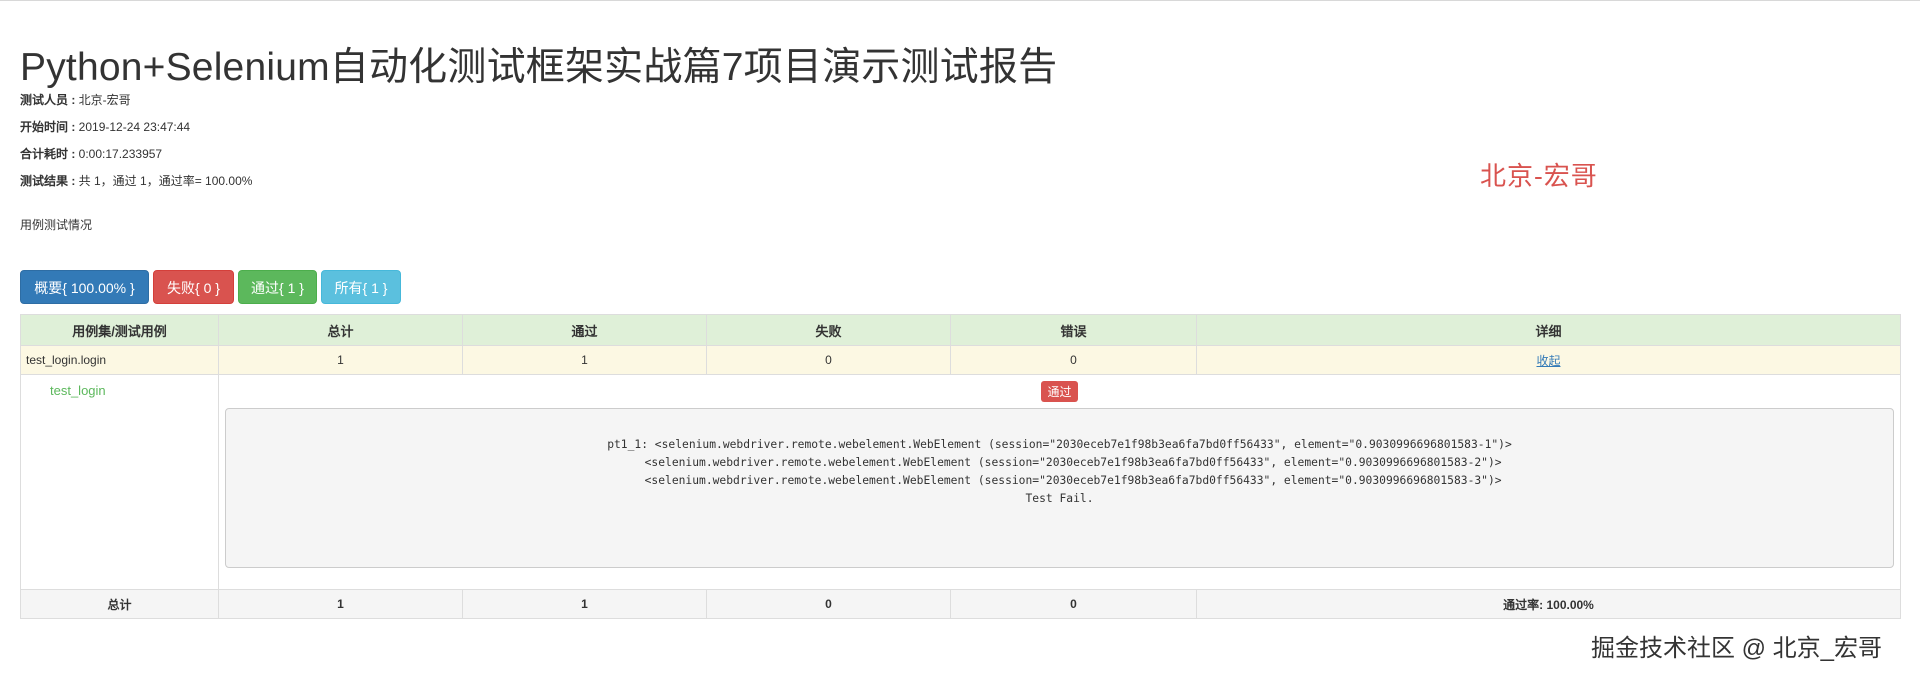 The height and width of the screenshot is (679, 1920). What do you see at coordinates (340, 330) in the screenshot?
I see `header-total: 总计` at bounding box center [340, 330].